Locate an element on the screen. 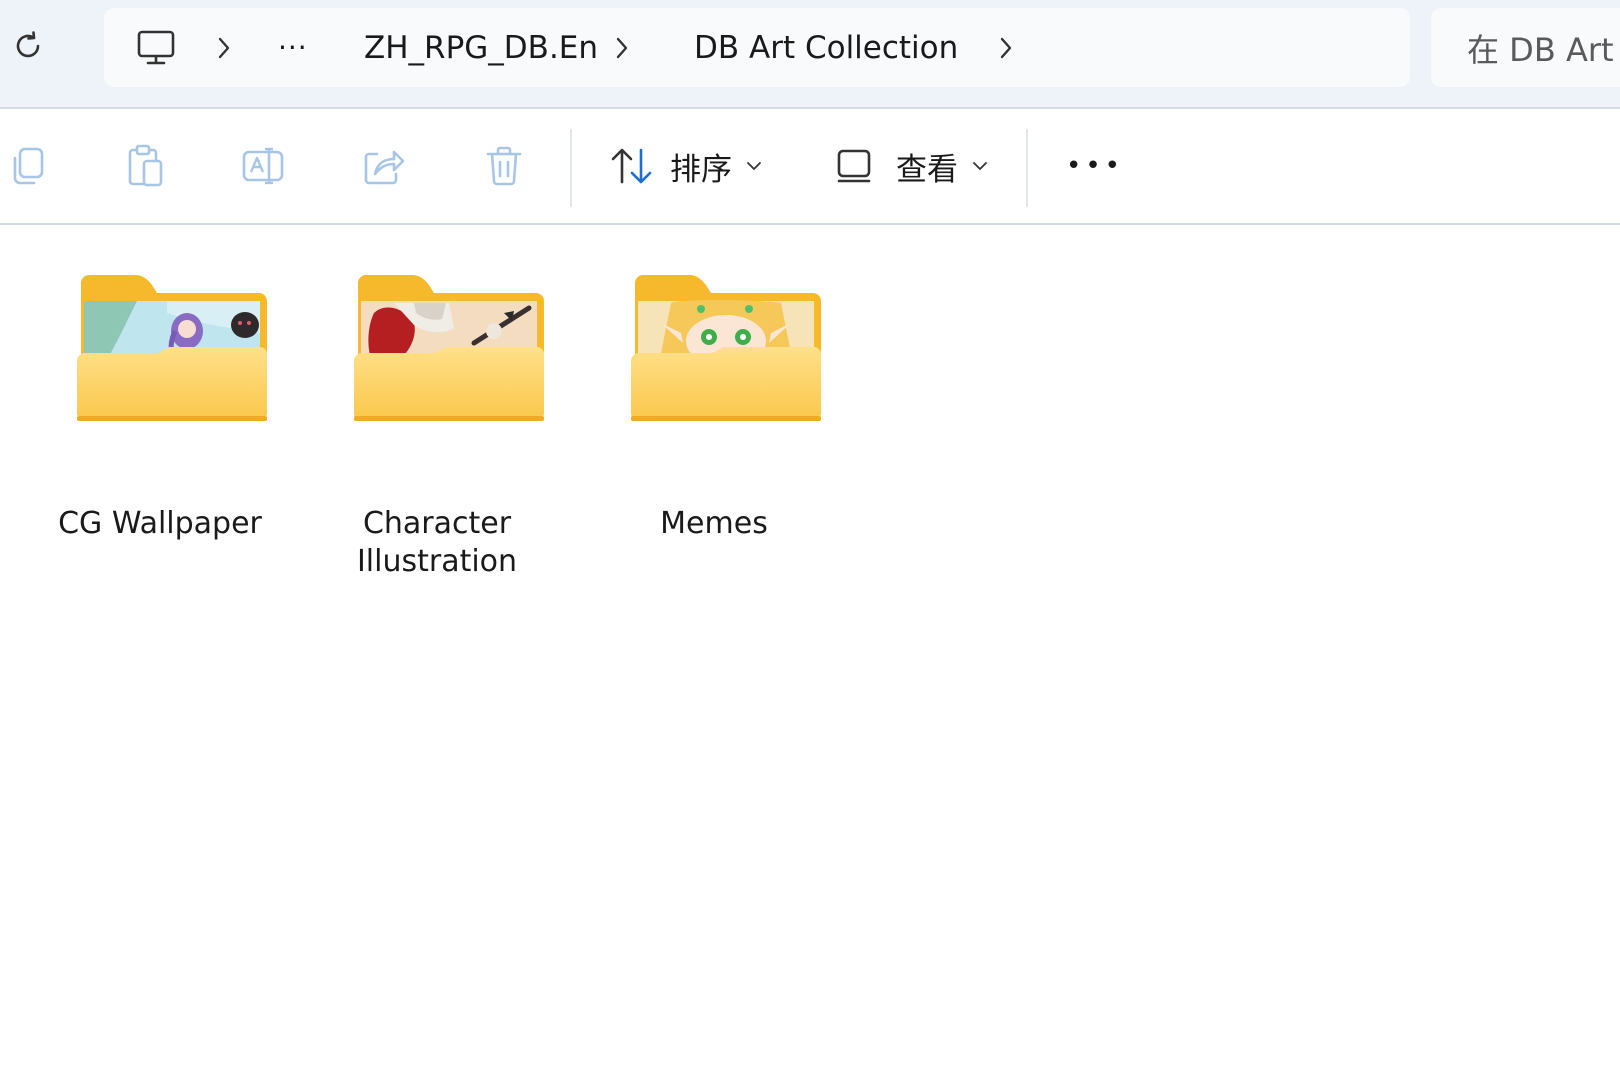 The height and width of the screenshot is (1080, 1620). paste-icon is located at coordinates (145, 165).